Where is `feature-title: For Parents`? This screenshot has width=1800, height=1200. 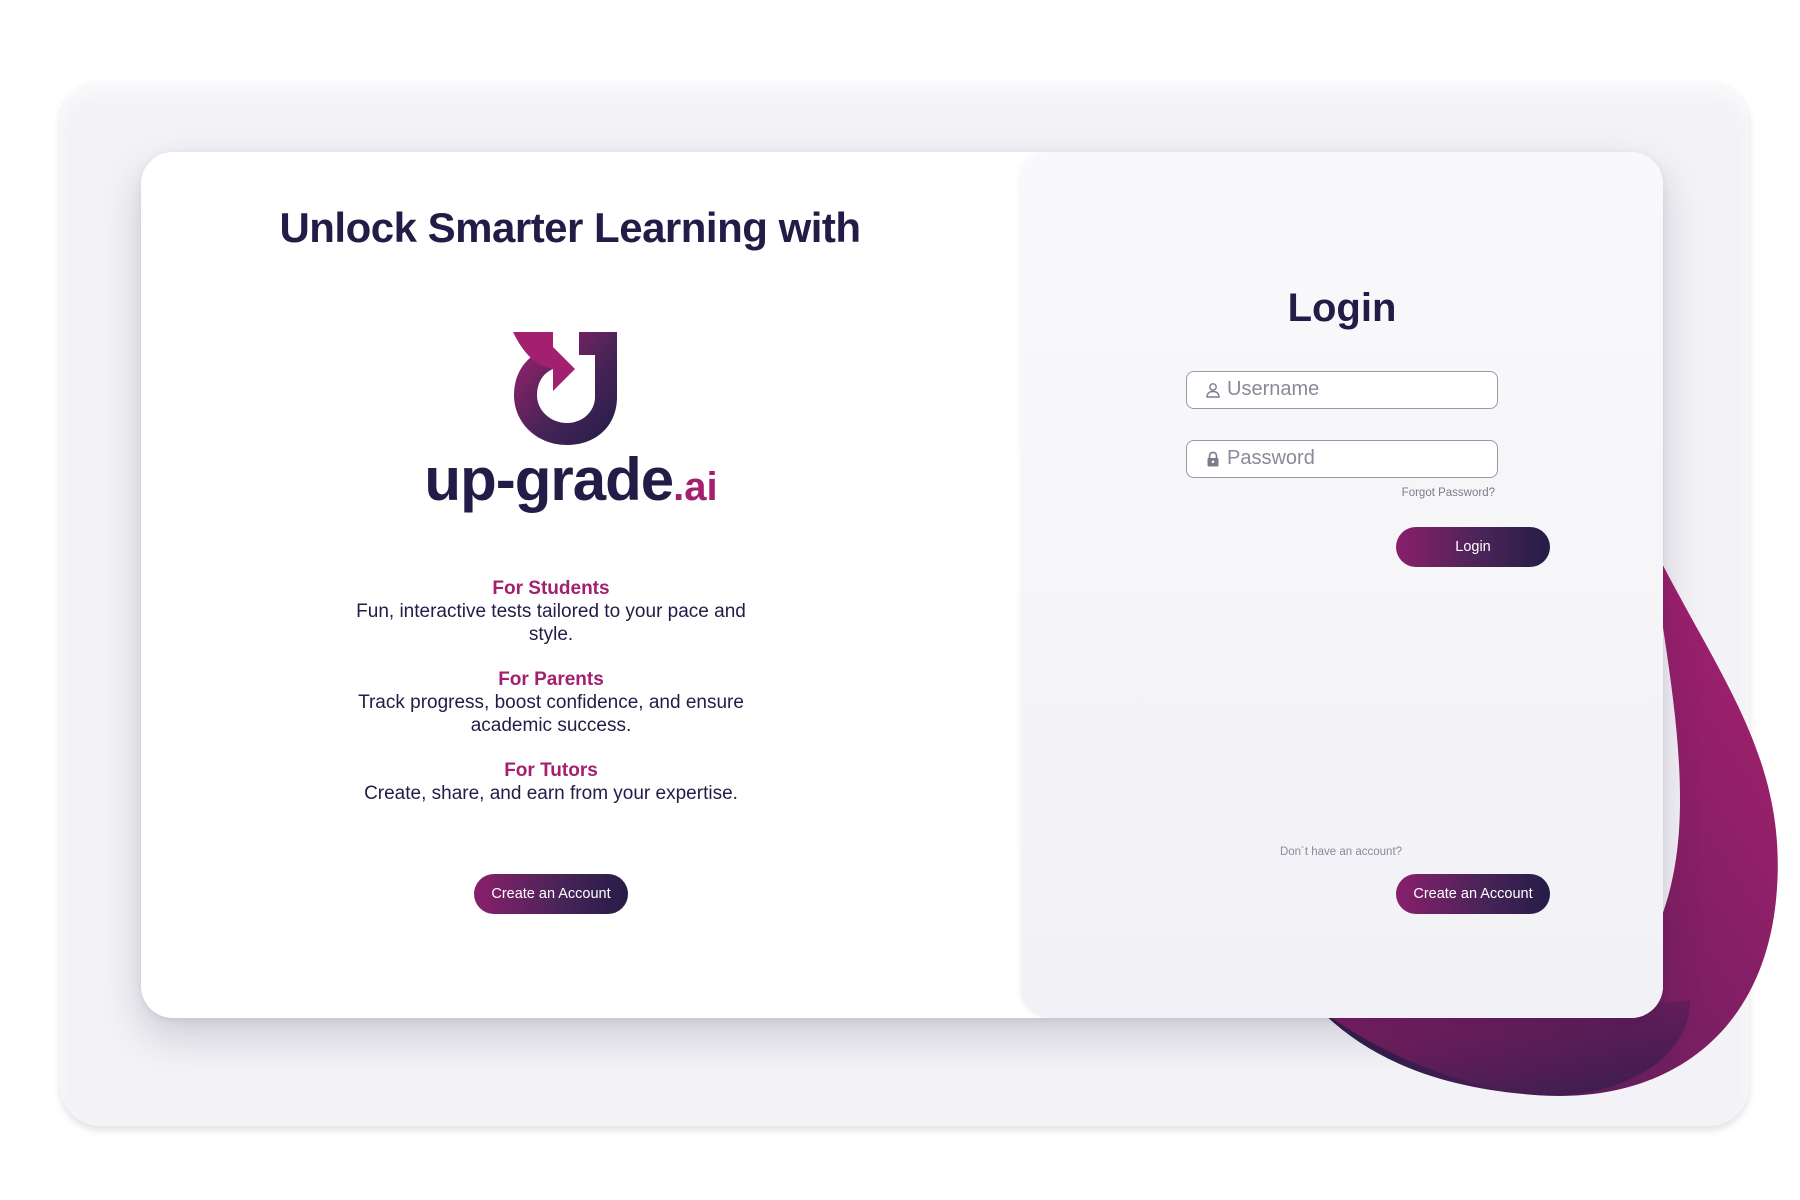
feature-title: For Parents is located at coordinates (551, 679).